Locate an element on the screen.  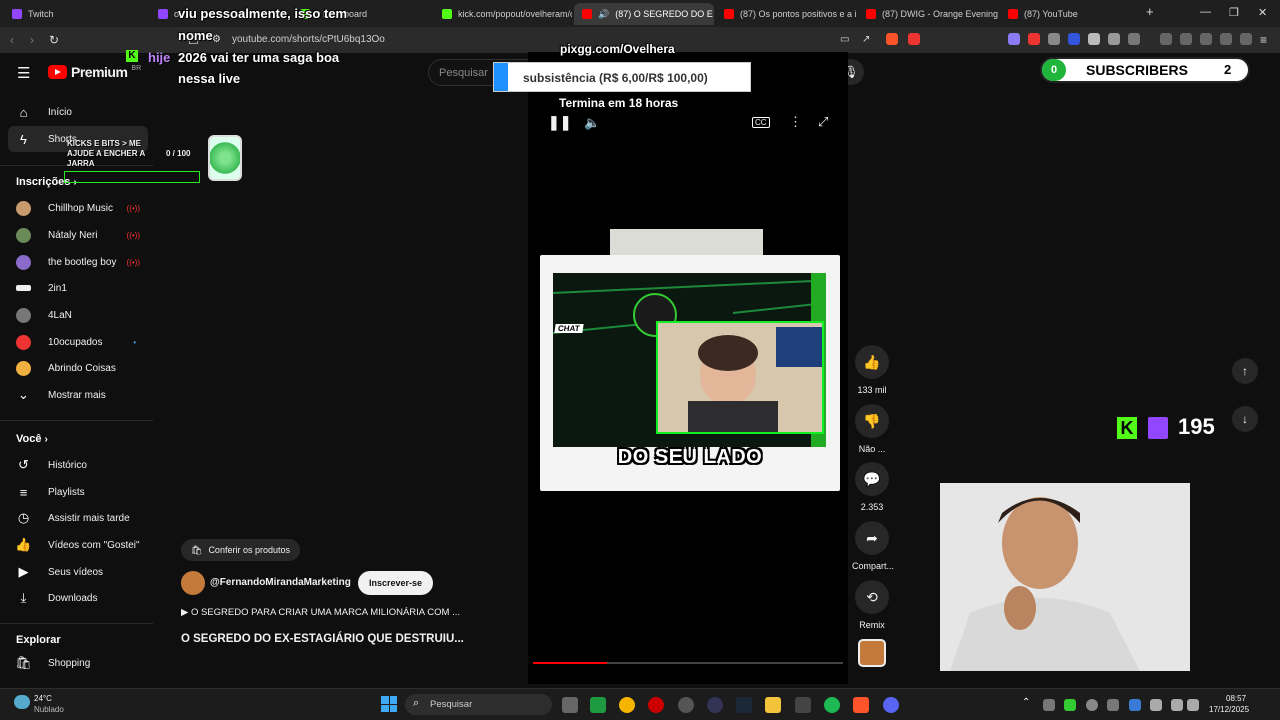
media-icon is located at coordinates (1166, 39).